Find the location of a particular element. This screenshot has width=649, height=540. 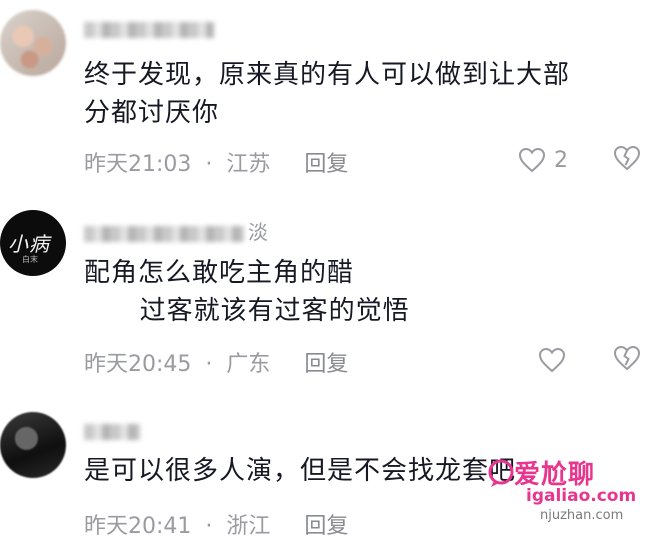

comment-location: 江苏 is located at coordinates (248, 164).